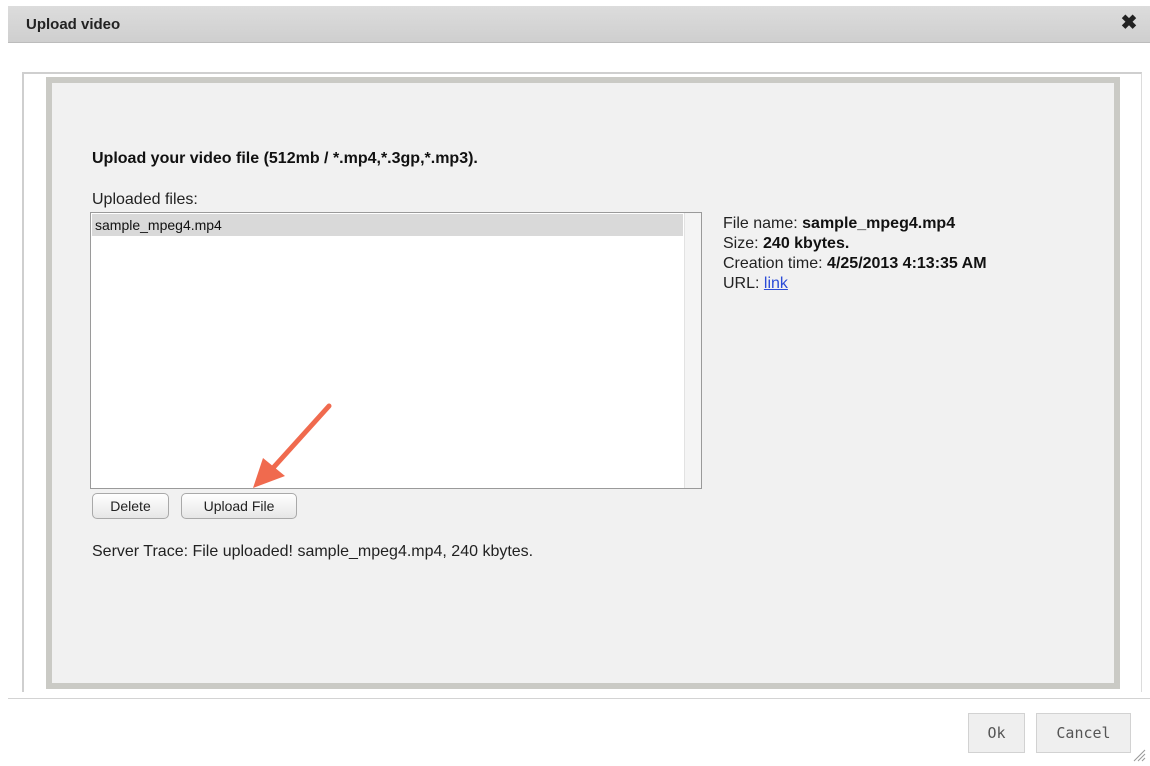  Describe the element at coordinates (239, 506) in the screenshot. I see `upload-file-button: Upload File` at that location.